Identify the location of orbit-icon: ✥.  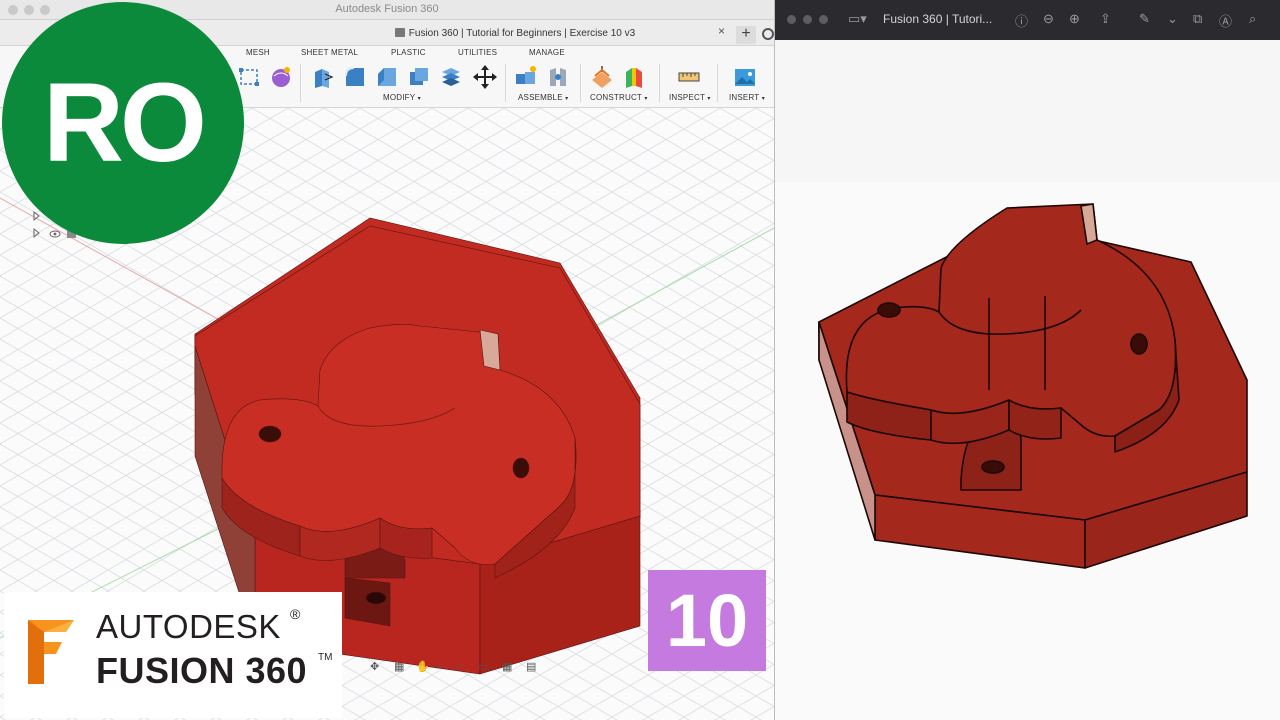
(374, 666).